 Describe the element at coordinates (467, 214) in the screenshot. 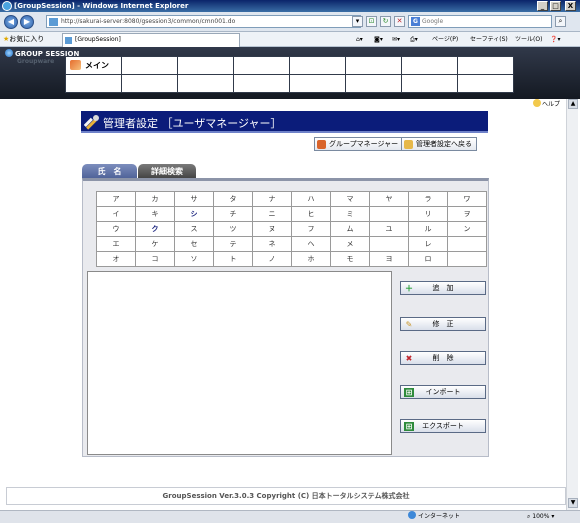

I see `kana-cell: ヲ` at that location.